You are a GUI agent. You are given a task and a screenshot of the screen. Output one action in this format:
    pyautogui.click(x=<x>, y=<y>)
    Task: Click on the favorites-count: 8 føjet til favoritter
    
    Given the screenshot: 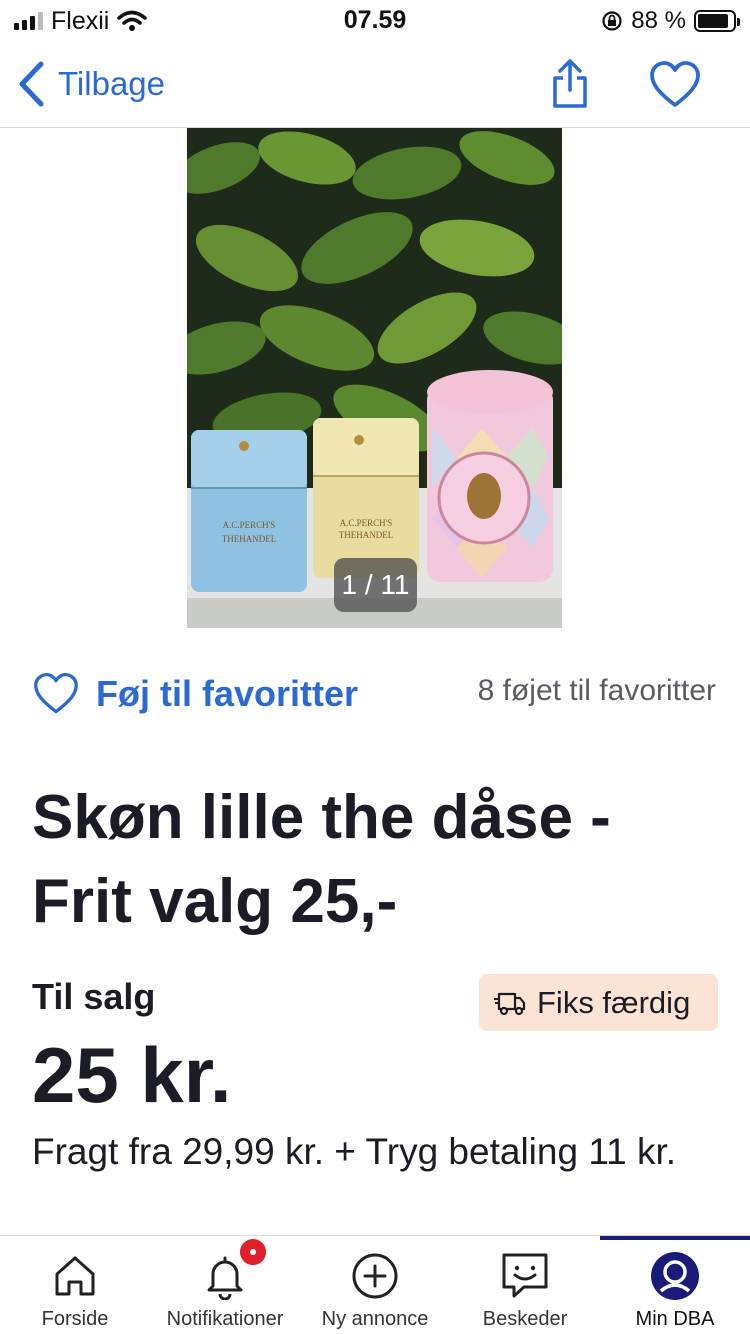 What is the action you would take?
    pyautogui.click(x=596, y=690)
    